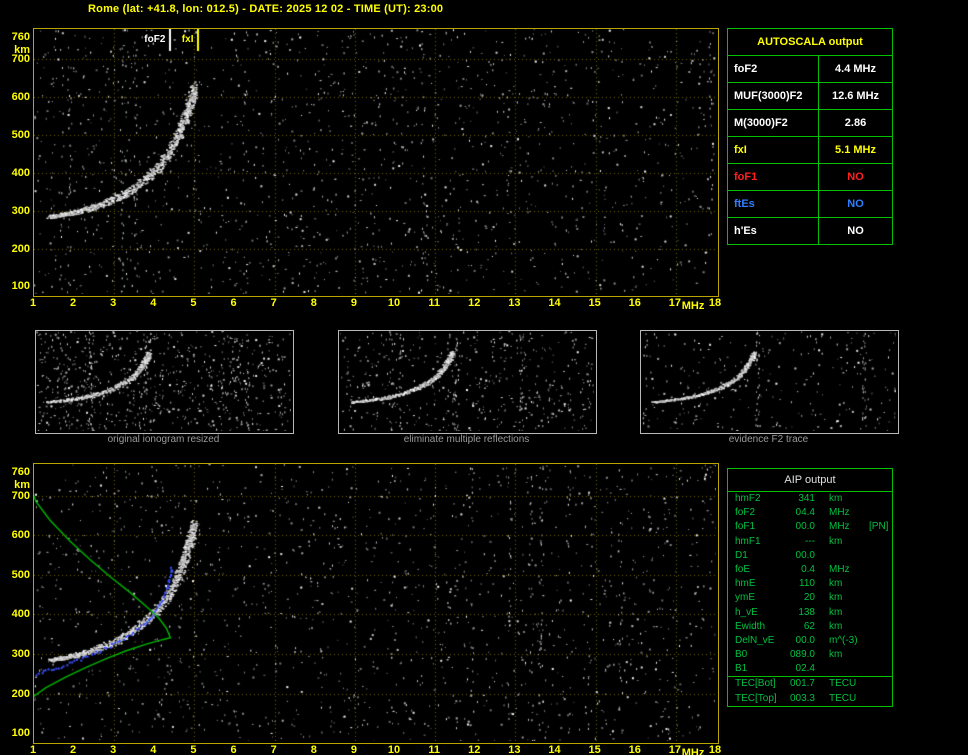 The height and width of the screenshot is (755, 968). Describe the element at coordinates (193, 303) in the screenshot. I see `x-tick-label: 5` at that location.